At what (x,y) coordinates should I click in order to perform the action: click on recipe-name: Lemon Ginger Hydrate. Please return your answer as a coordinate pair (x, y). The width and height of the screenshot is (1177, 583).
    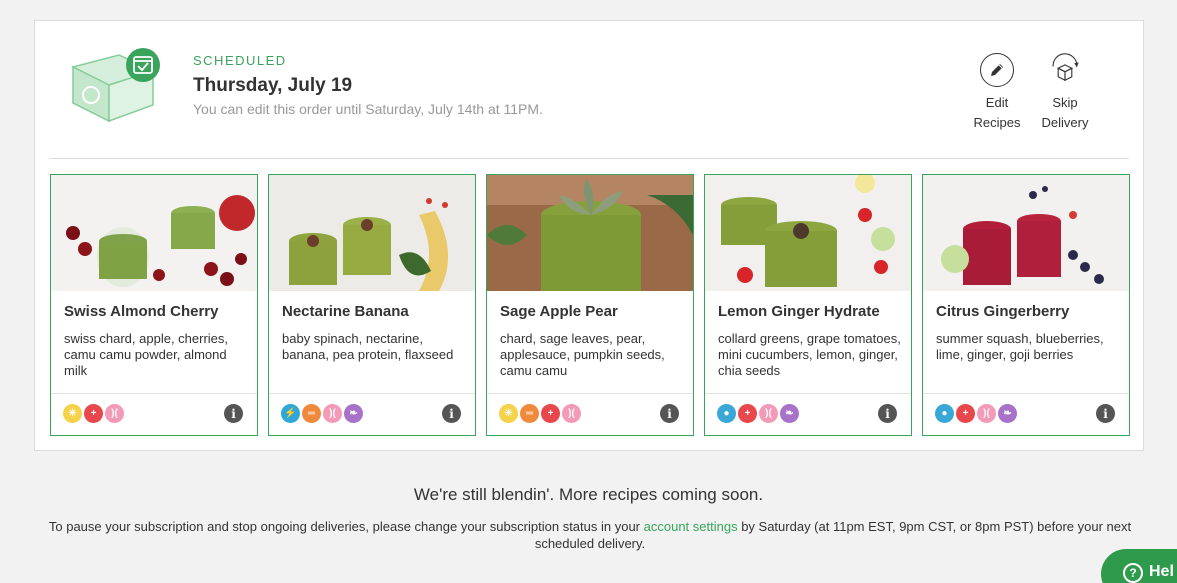
    Looking at the image, I should click on (799, 311).